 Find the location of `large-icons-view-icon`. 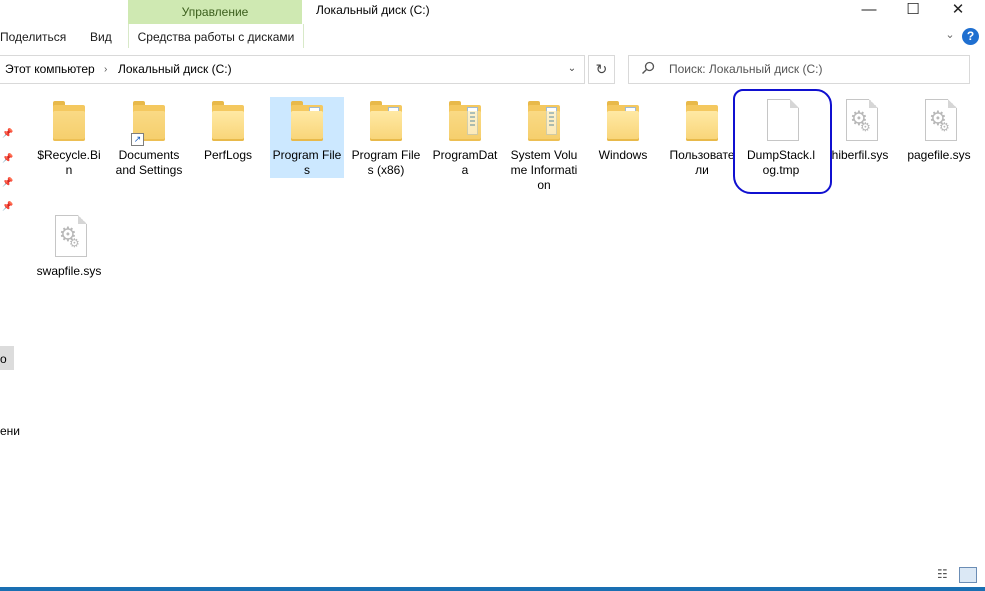

large-icons-view-icon is located at coordinates (968, 575).